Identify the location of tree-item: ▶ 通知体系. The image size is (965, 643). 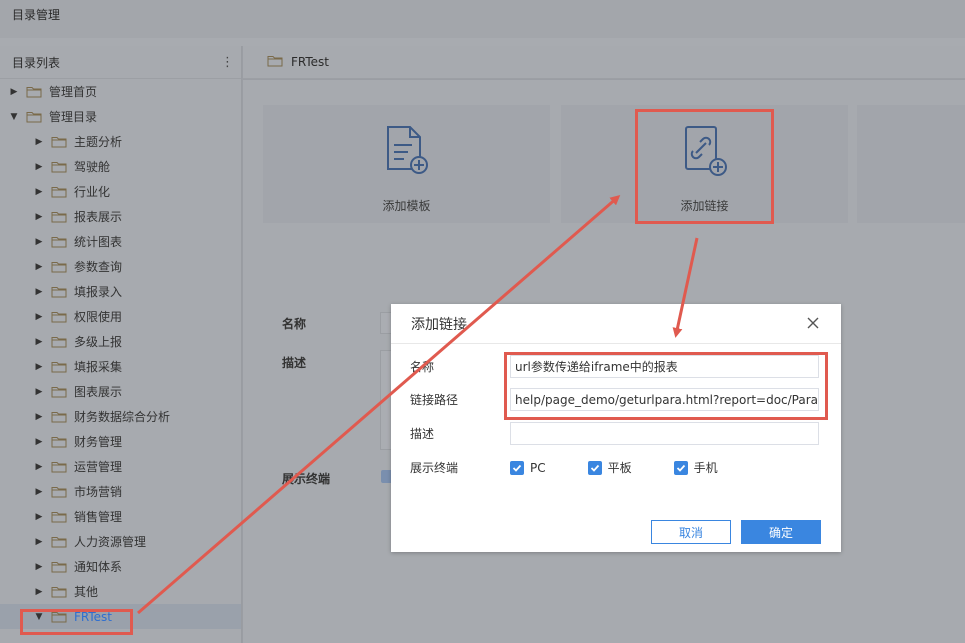
(120, 566).